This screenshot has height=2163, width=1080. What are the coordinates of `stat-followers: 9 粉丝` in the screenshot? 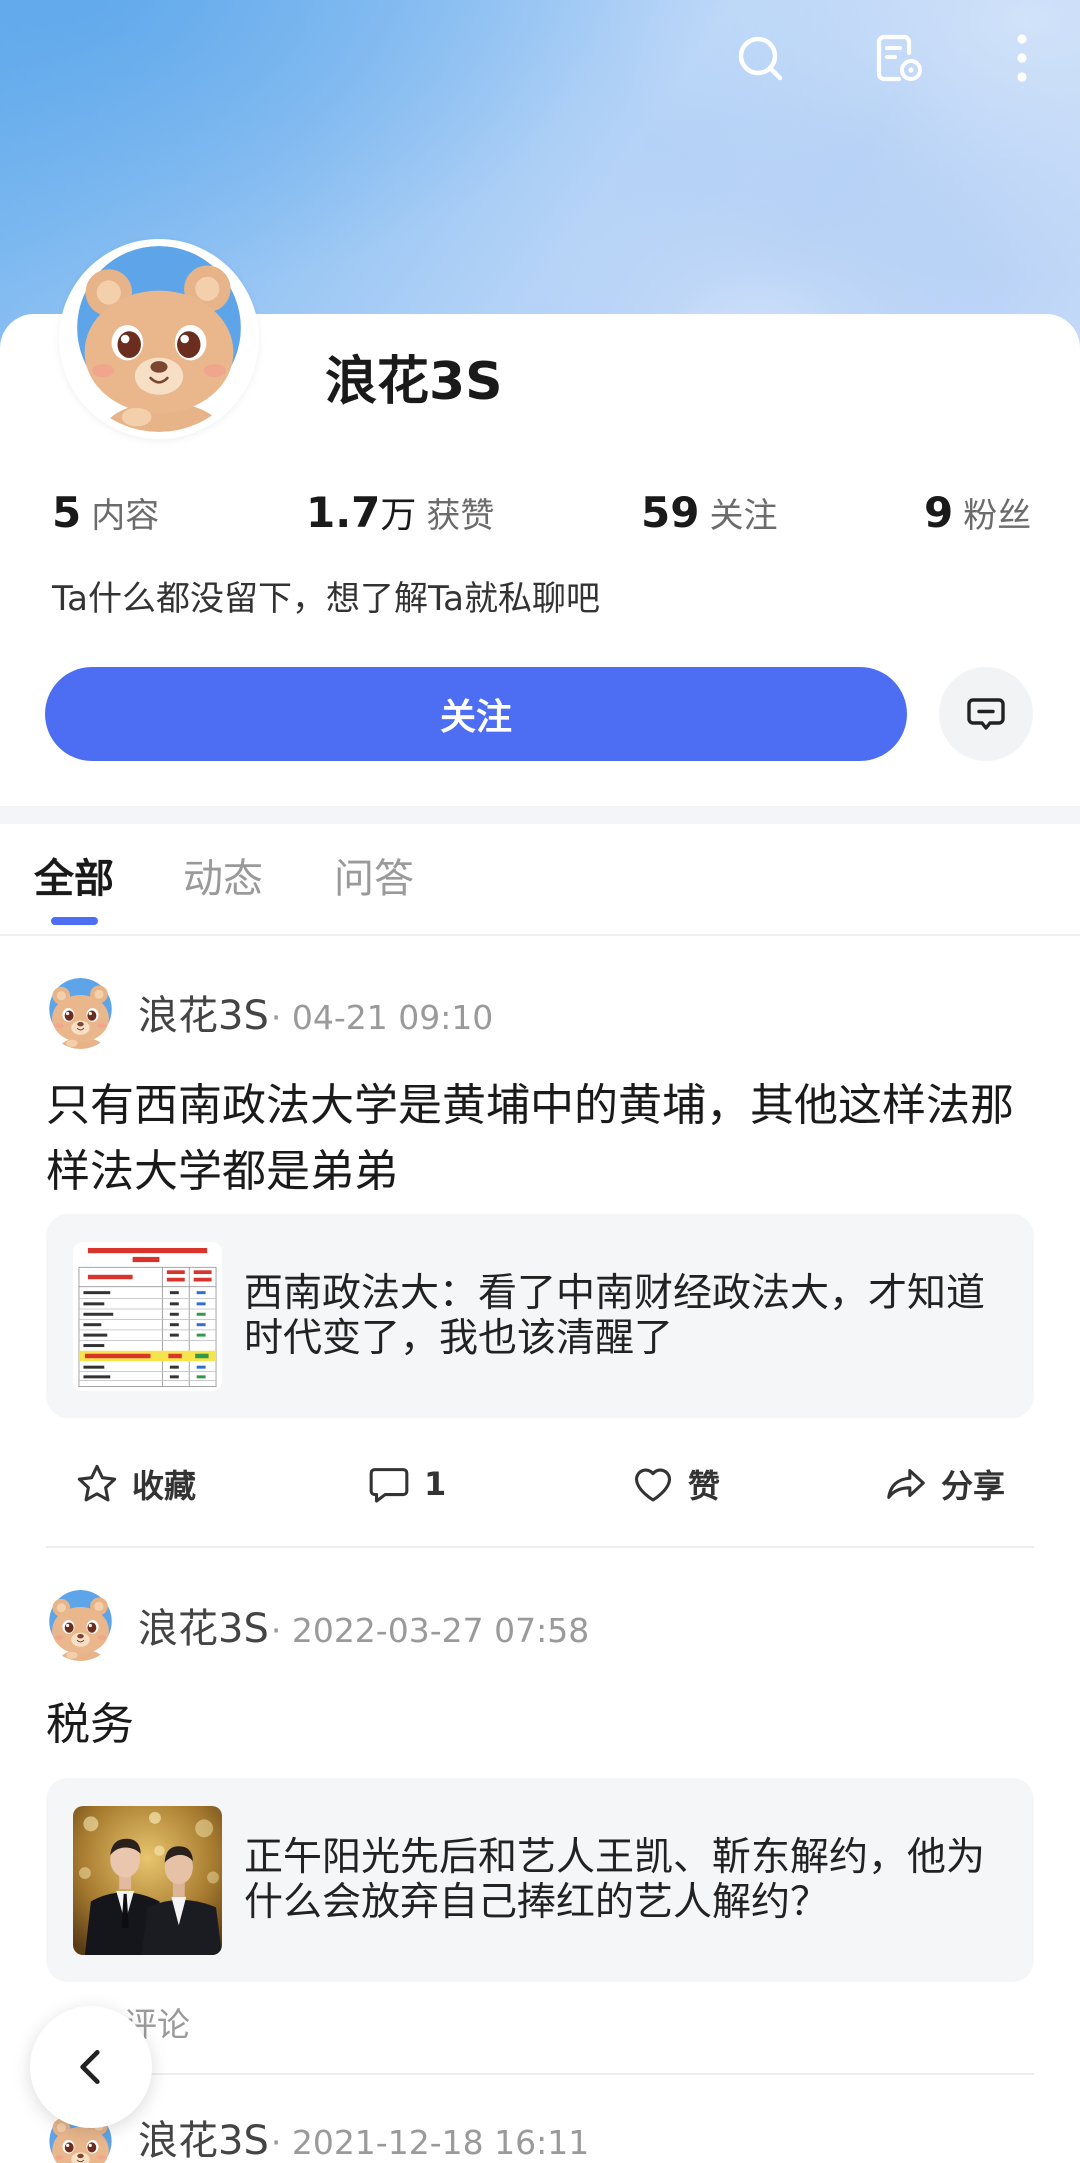 It's located at (977, 513).